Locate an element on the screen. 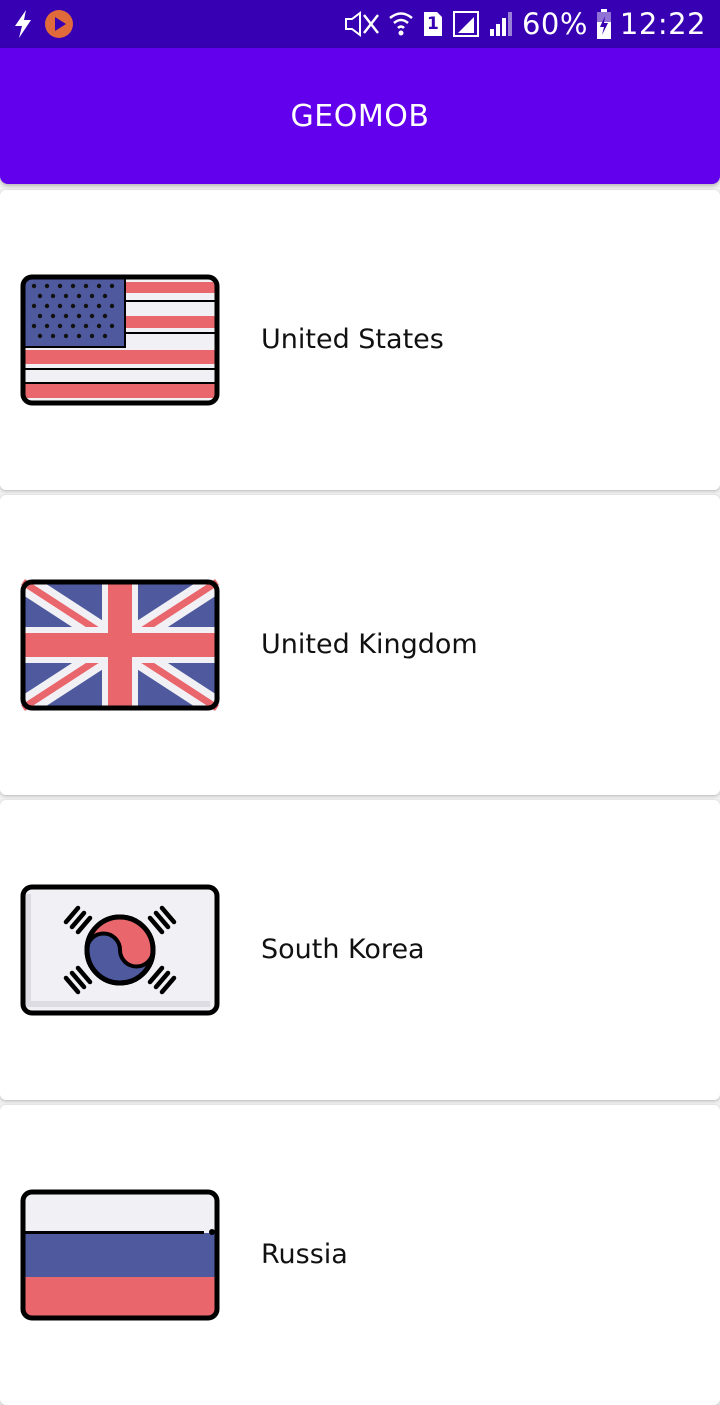  battery-percent: 60% is located at coordinates (554, 24).